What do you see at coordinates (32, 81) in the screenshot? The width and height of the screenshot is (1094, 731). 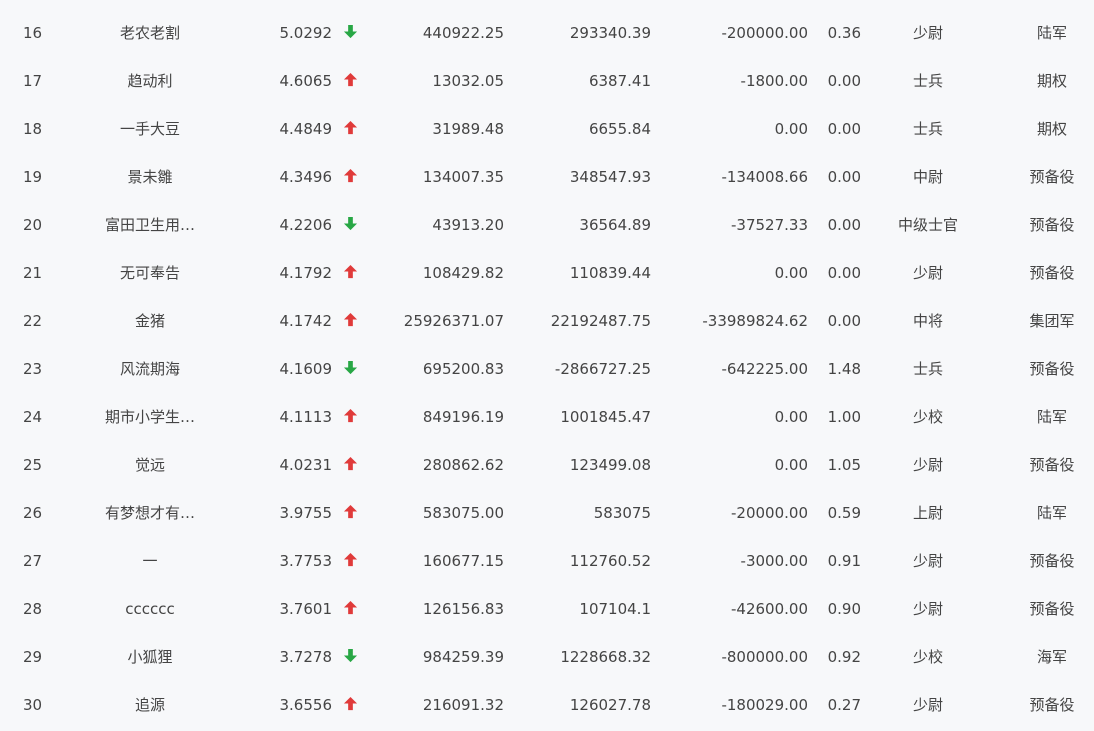 I see `rank-number: 17` at bounding box center [32, 81].